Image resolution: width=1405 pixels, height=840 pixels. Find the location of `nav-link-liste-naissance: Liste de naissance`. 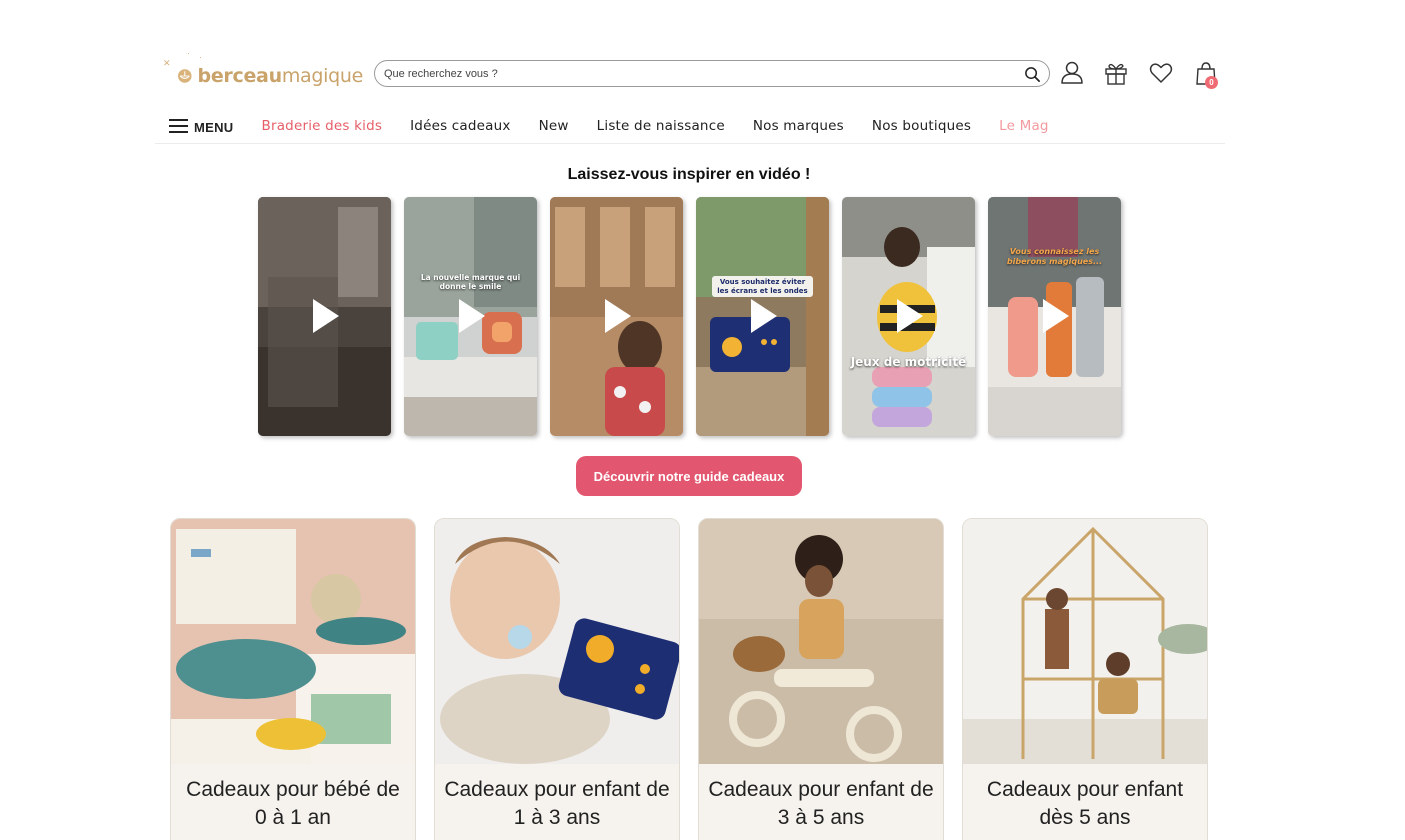

nav-link-liste-naissance: Liste de naissance is located at coordinates (661, 126).